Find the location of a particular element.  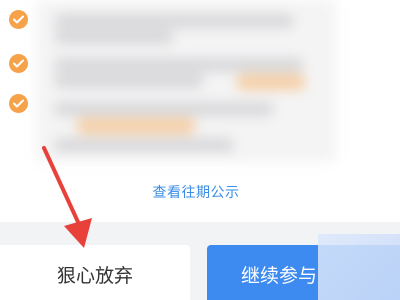

watermark-overlay is located at coordinates (359, 267).